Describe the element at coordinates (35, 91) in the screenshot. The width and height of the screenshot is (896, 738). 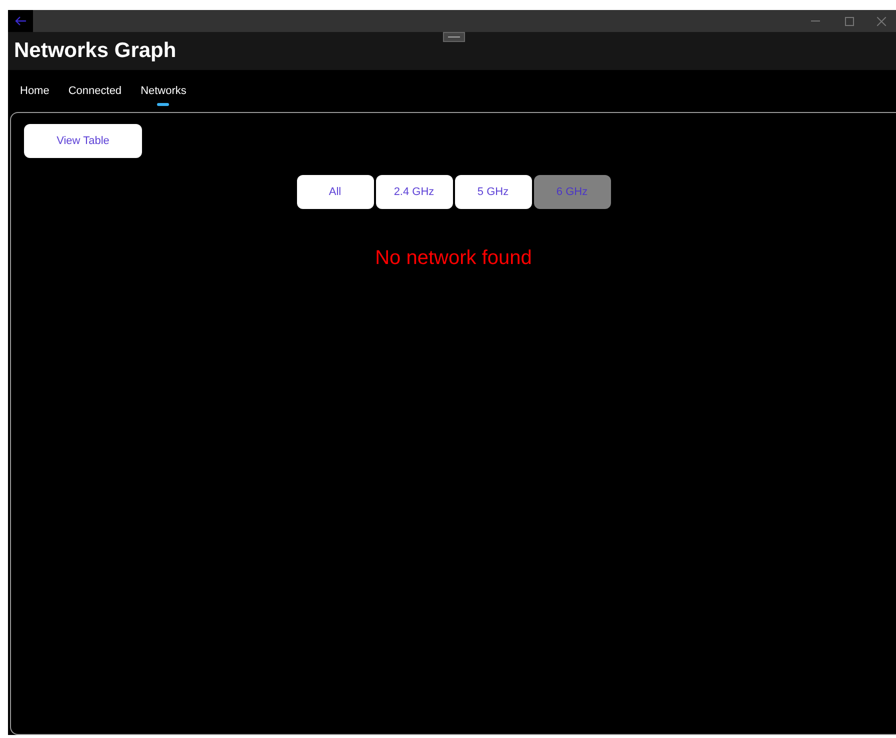
I see `tab: Home` at that location.